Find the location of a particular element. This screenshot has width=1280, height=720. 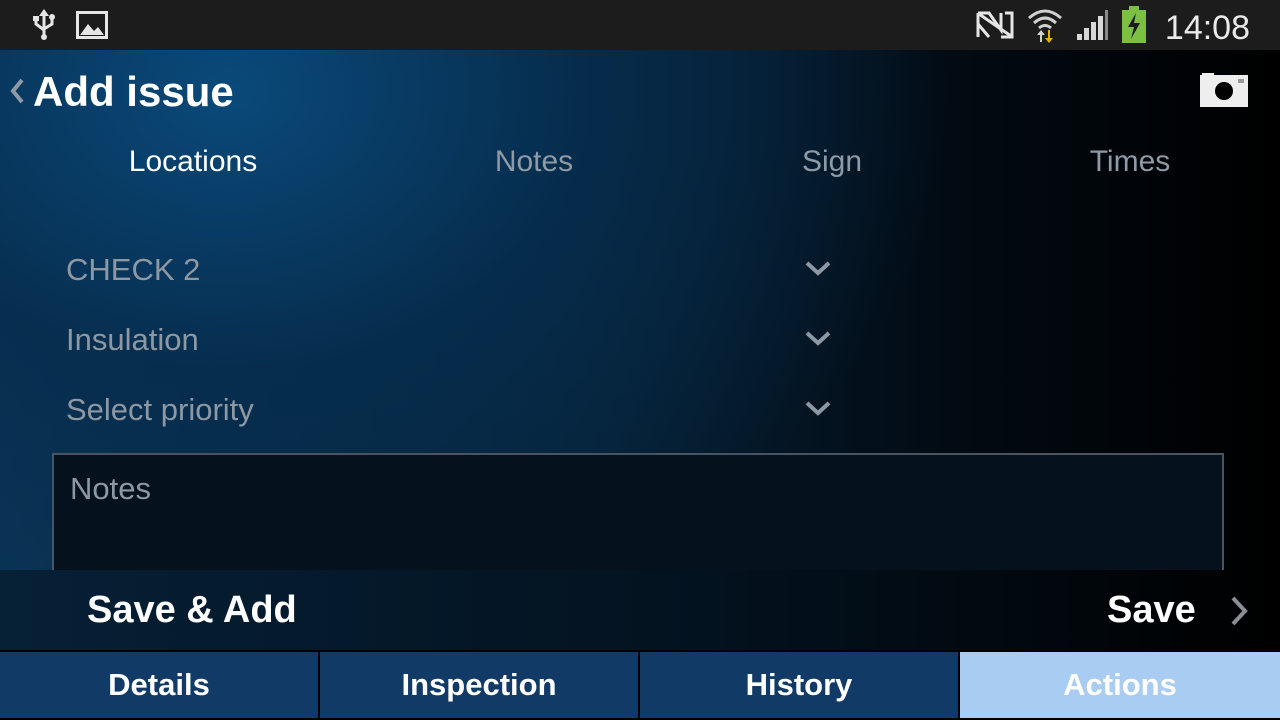

priority-dropdown-value: Select priority is located at coordinates (160, 409).